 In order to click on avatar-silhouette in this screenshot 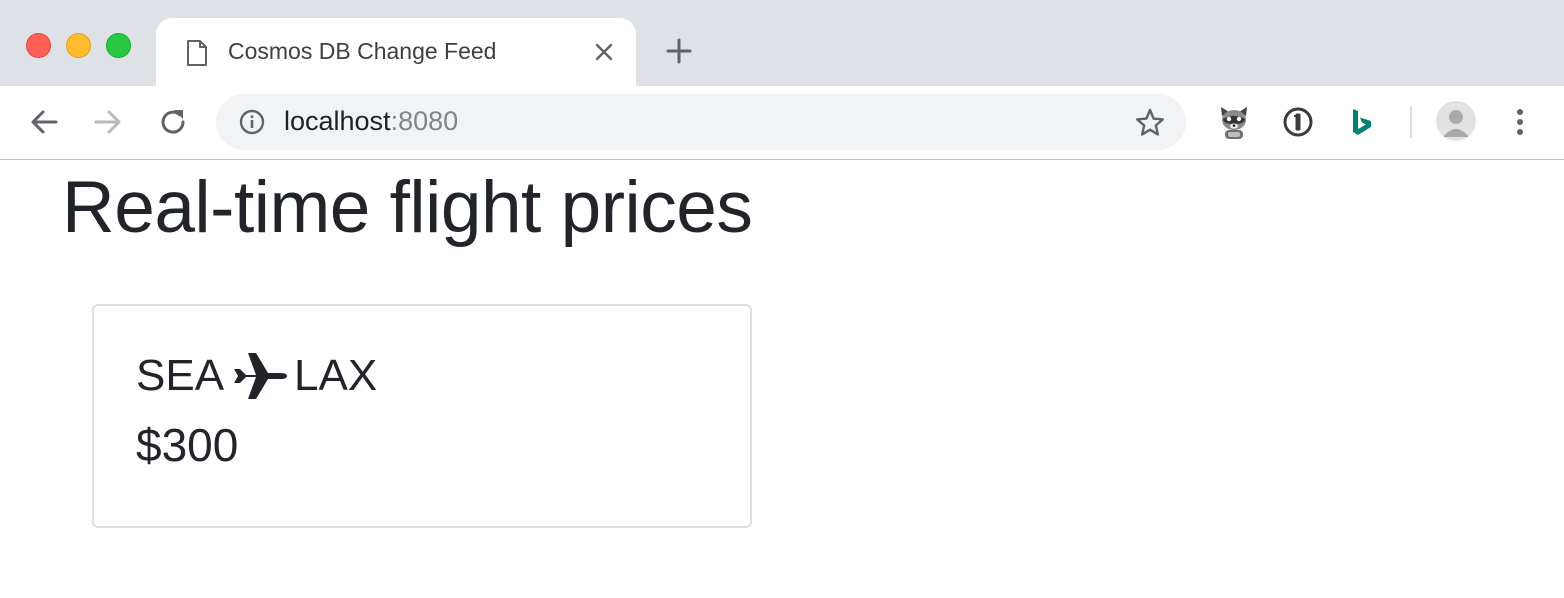, I will do `click(1456, 123)`.